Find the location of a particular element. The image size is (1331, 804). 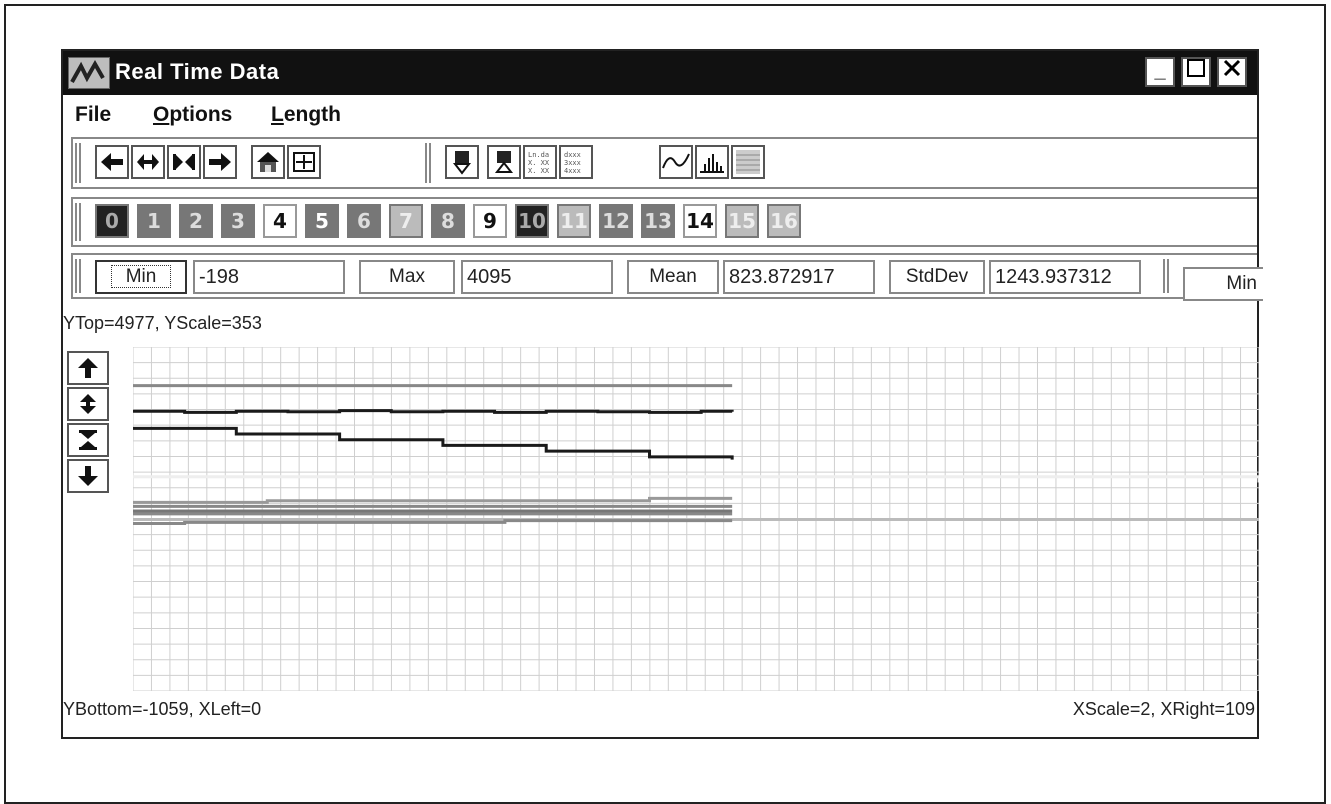

table-button: Ln.da X. XX X. XX is located at coordinates (540, 162).